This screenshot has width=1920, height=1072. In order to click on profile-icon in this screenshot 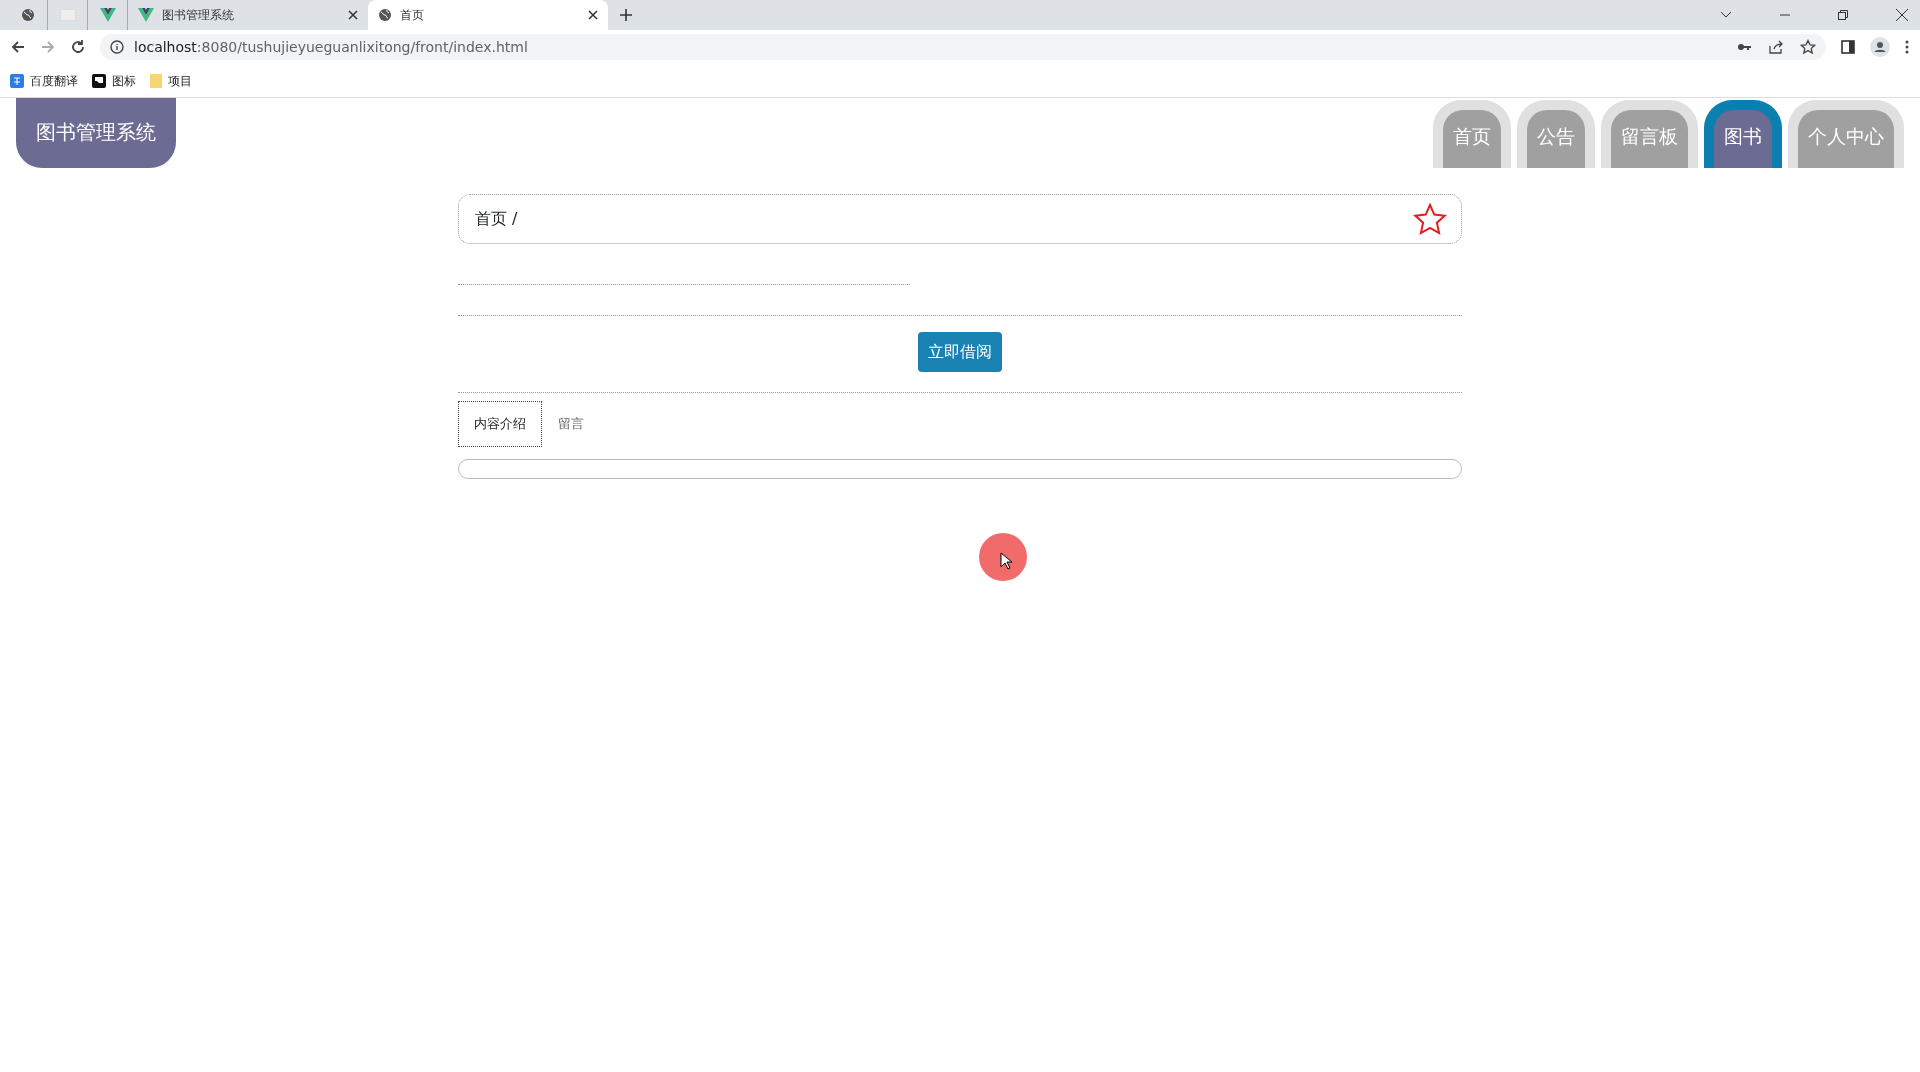, I will do `click(1880, 47)`.